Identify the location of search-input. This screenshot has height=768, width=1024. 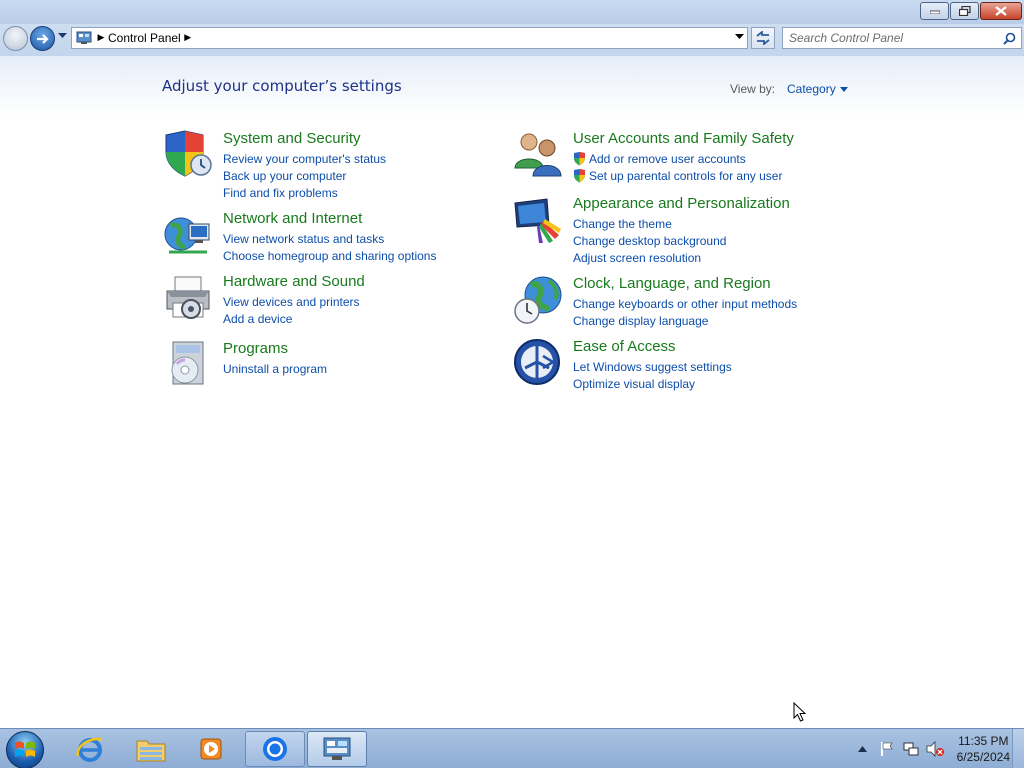
(894, 38).